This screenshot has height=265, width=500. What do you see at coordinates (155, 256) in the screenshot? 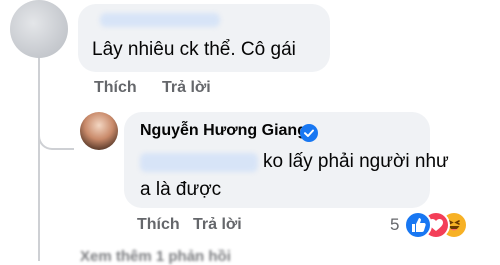
I see `view-more-replies: Xem thêm 1 phản hồi` at bounding box center [155, 256].